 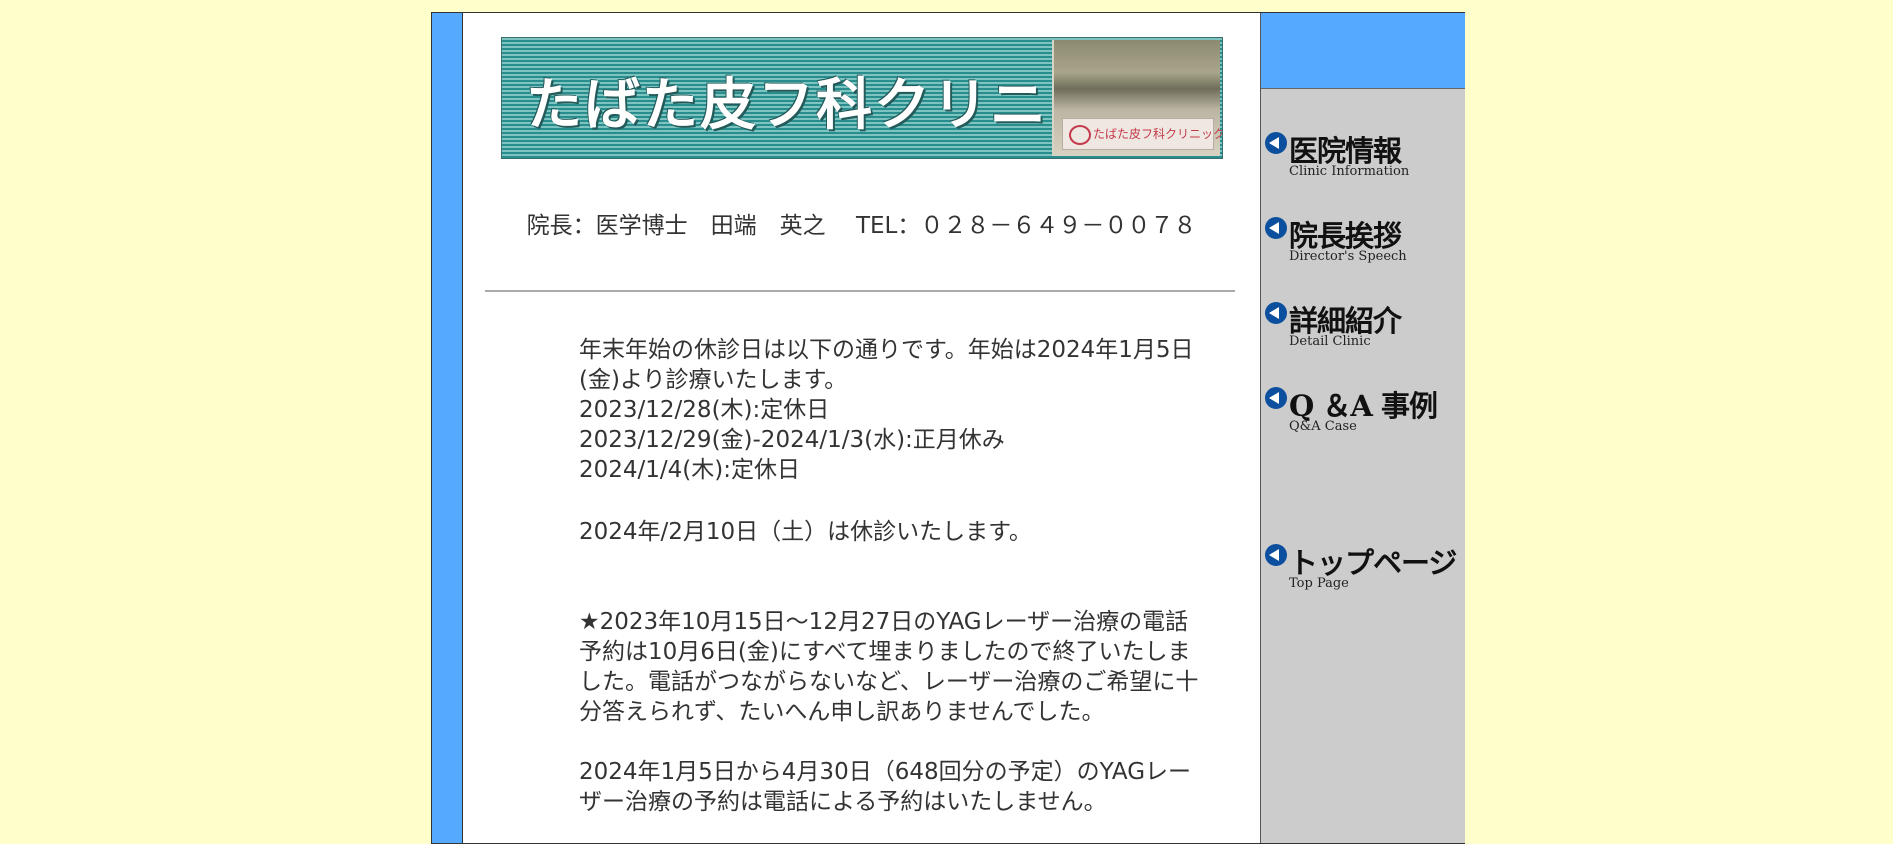 I want to click on notice-feb-closure: 2024年/2月10日（土）は休診いたします。, so click(x=894, y=532).